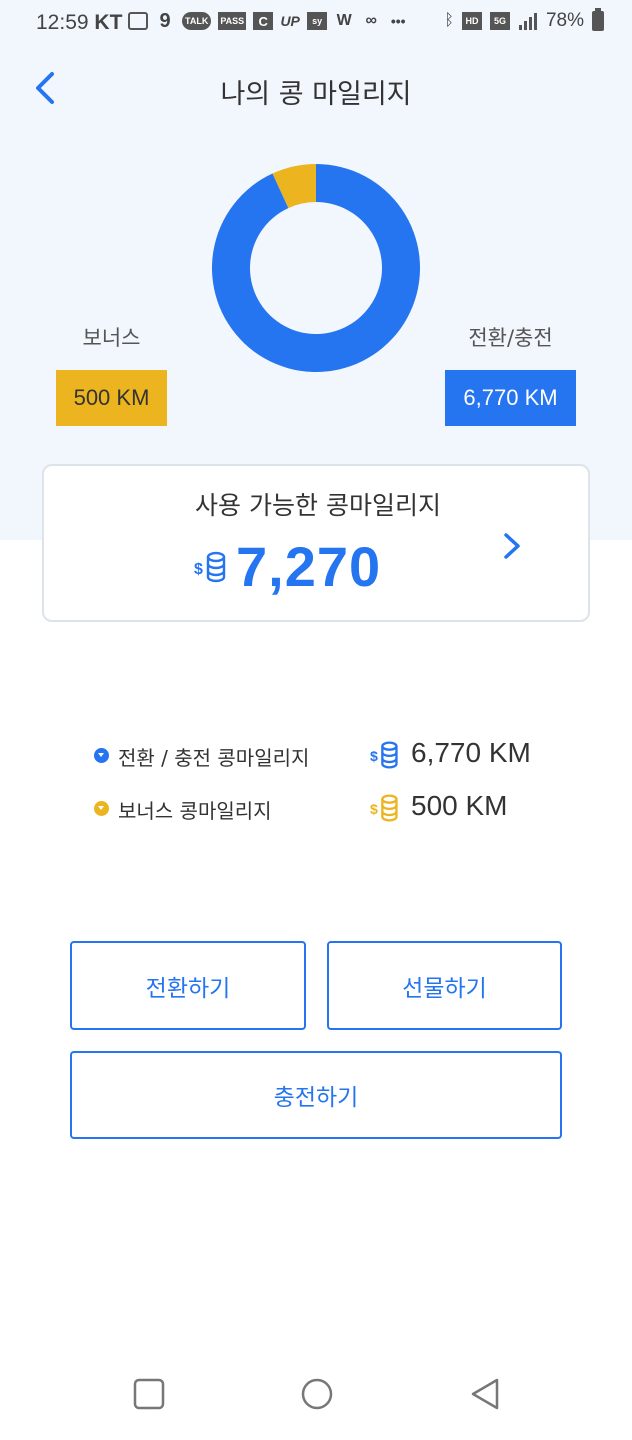 Image resolution: width=632 pixels, height=1440 pixels. I want to click on available-amount: 7,270, so click(309, 566).